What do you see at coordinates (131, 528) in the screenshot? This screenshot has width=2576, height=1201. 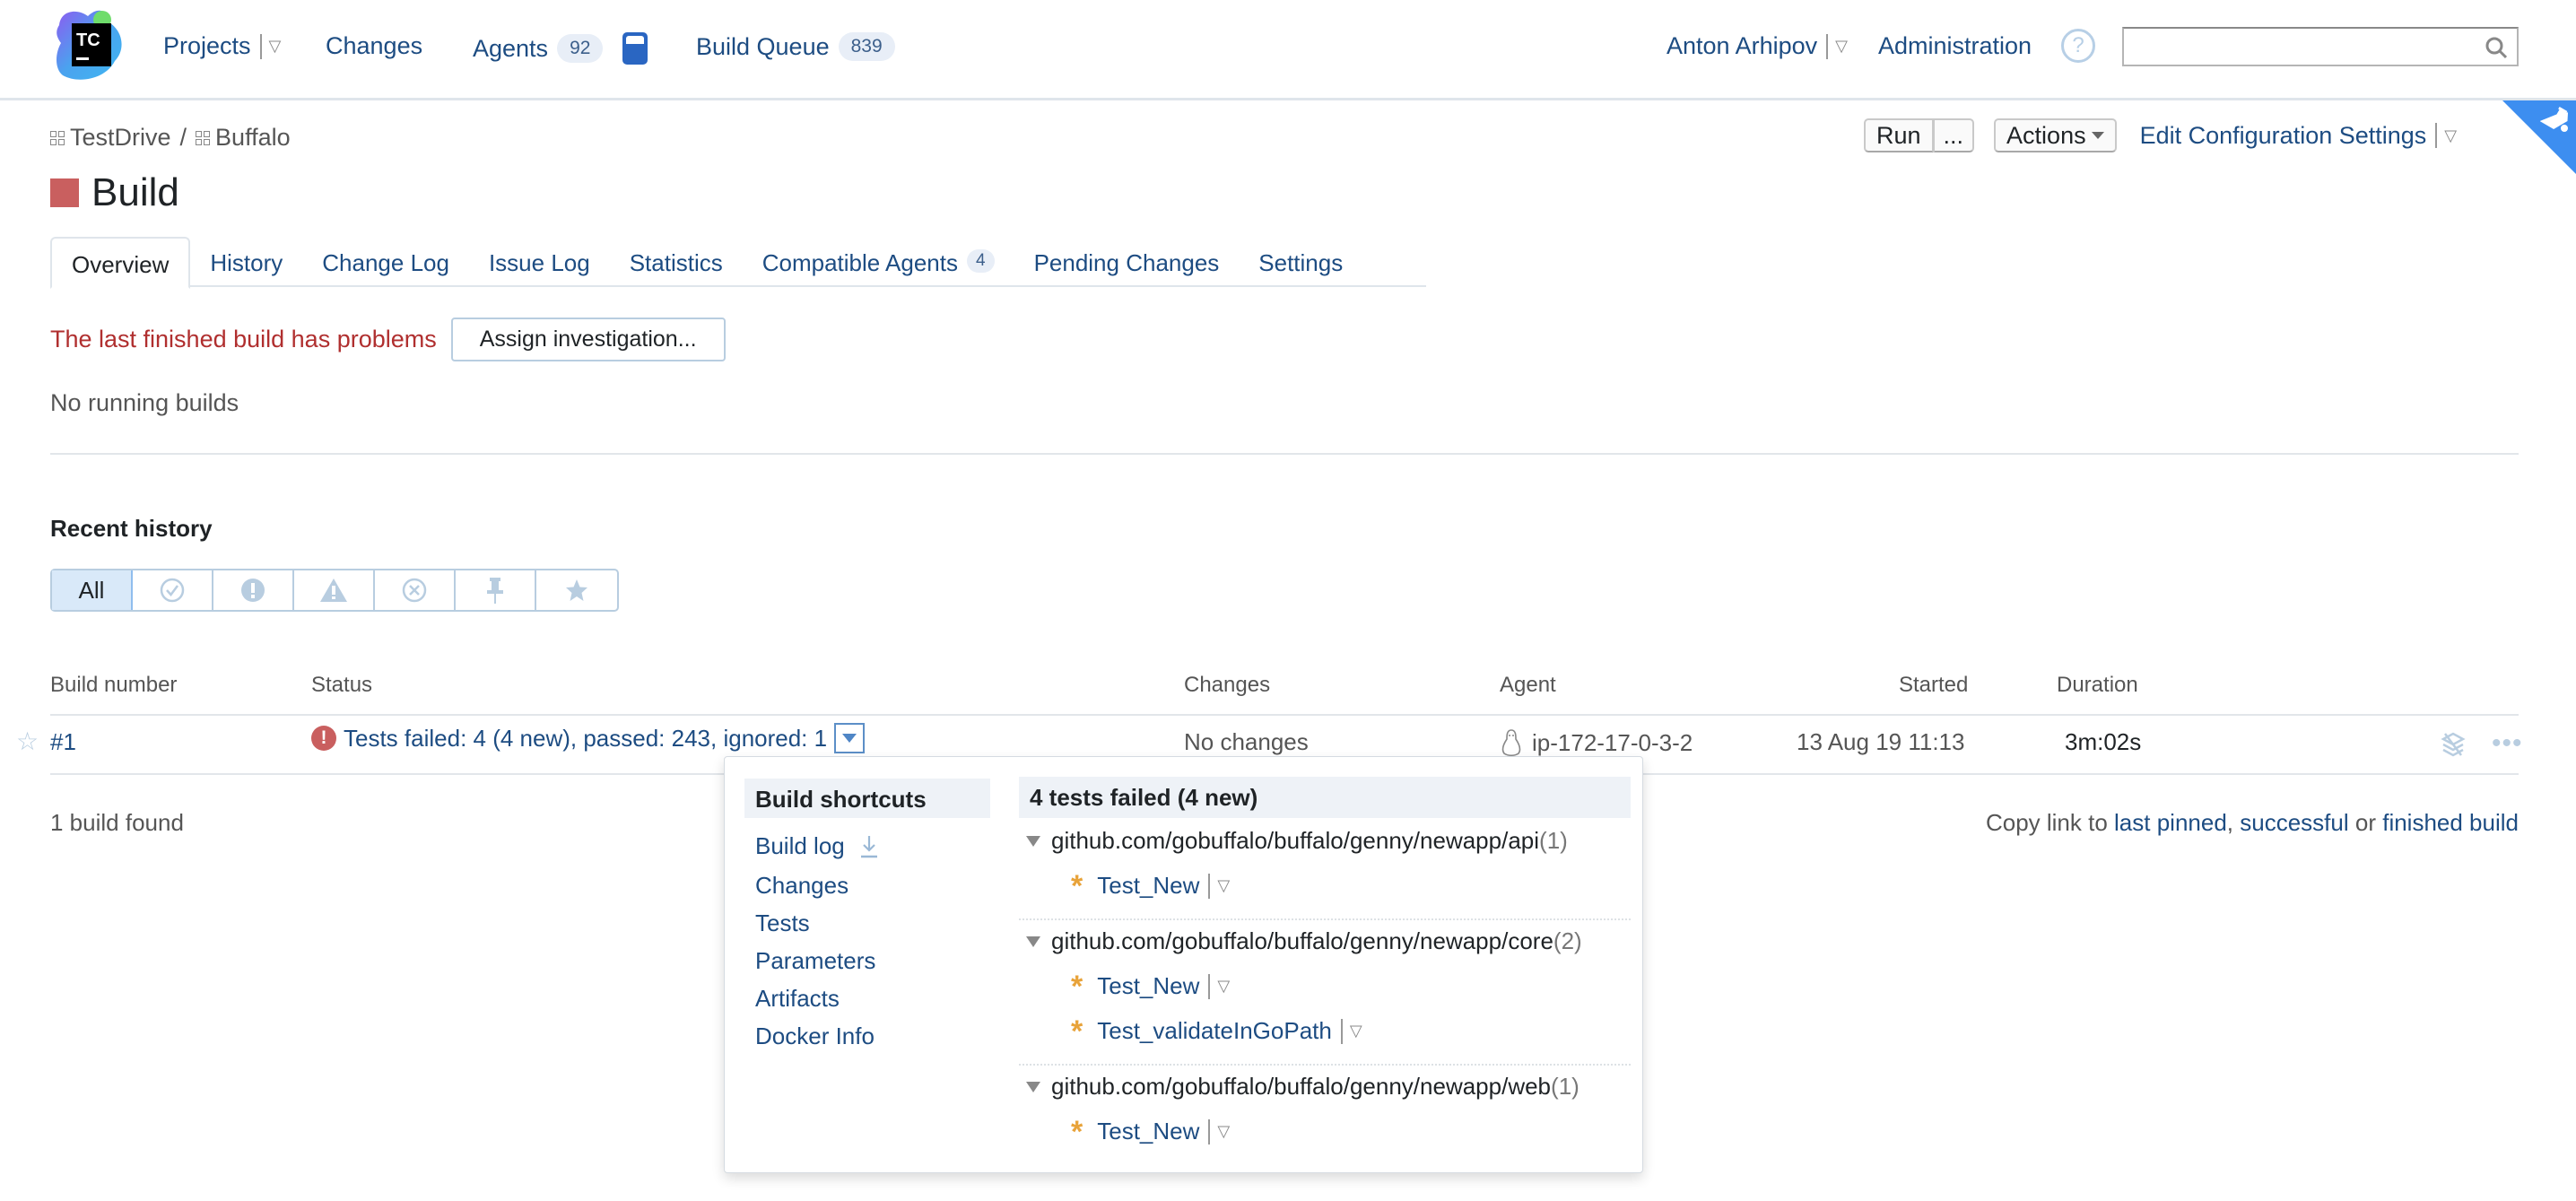 I see `recent-history-title: Recent history` at bounding box center [131, 528].